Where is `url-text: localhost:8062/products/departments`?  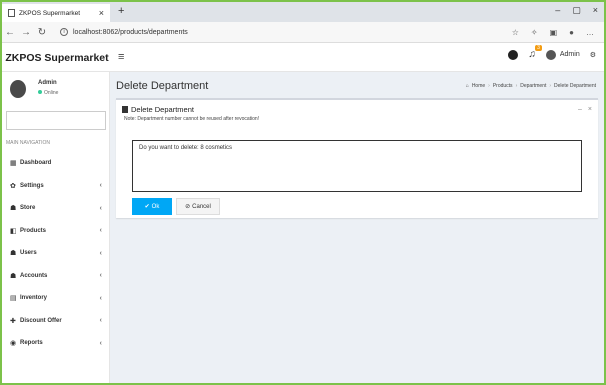
url-text: localhost:8062/products/departments is located at coordinates (130, 32).